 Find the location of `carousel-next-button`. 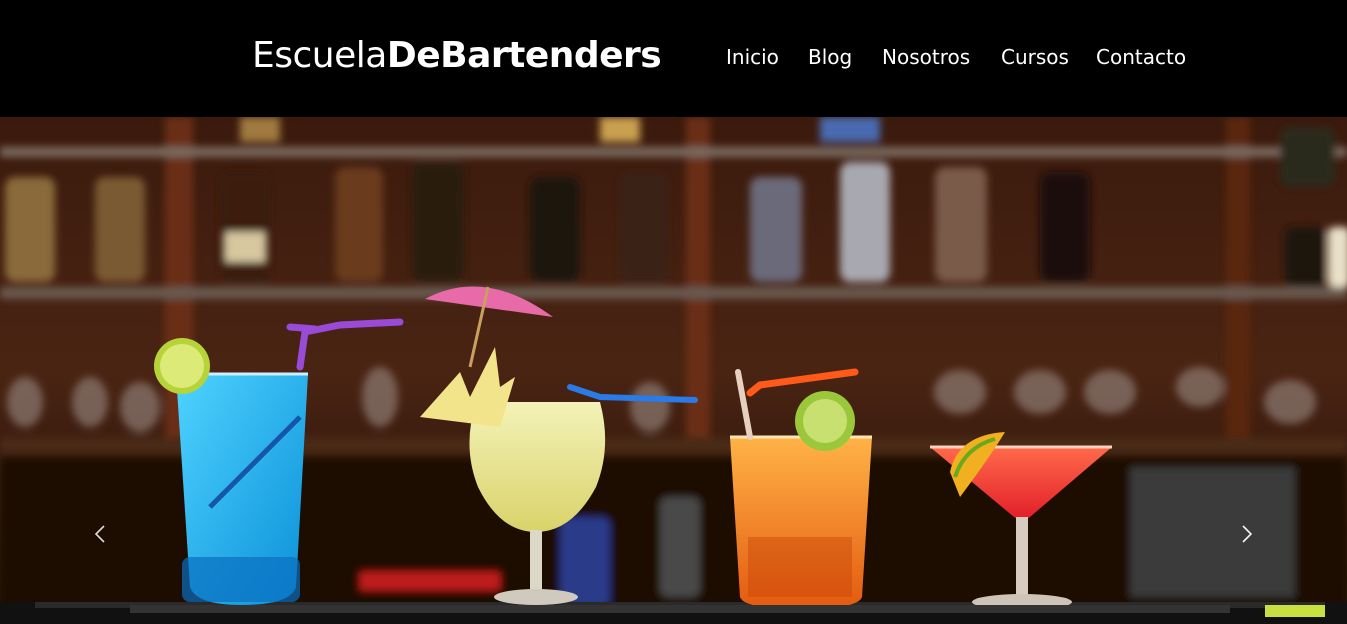

carousel-next-button is located at coordinates (1247, 534).